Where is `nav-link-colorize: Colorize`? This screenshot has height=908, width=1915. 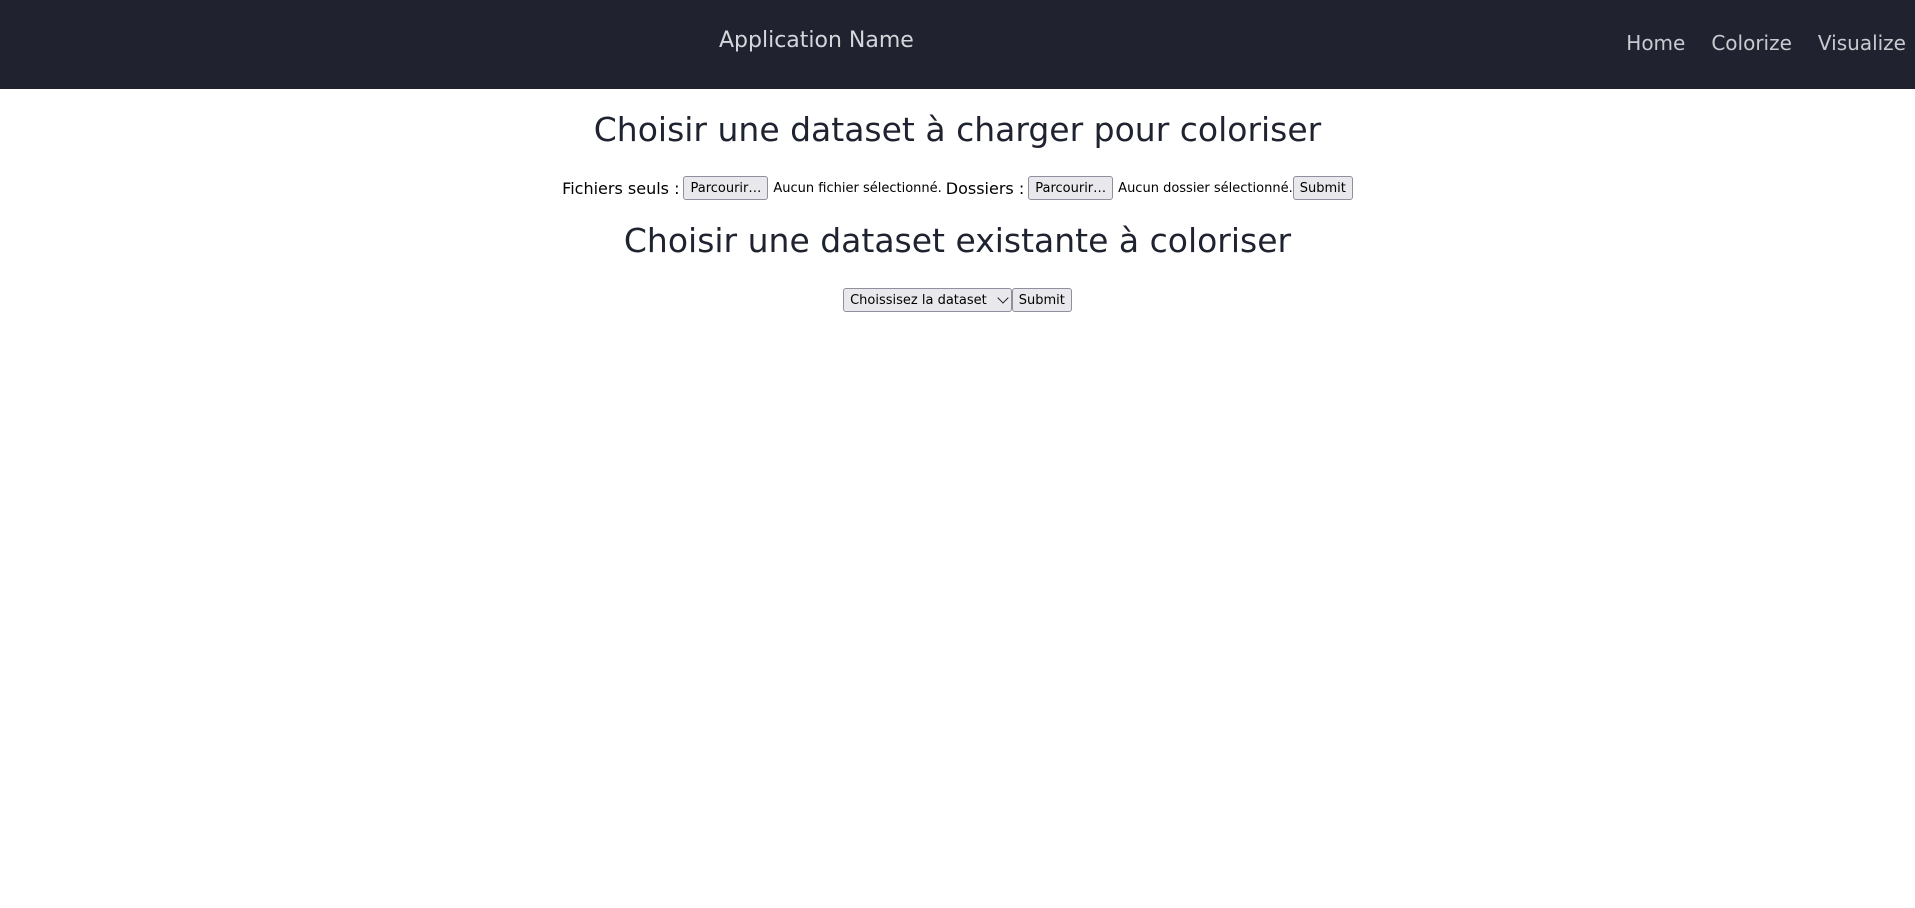 nav-link-colorize: Colorize is located at coordinates (1751, 43).